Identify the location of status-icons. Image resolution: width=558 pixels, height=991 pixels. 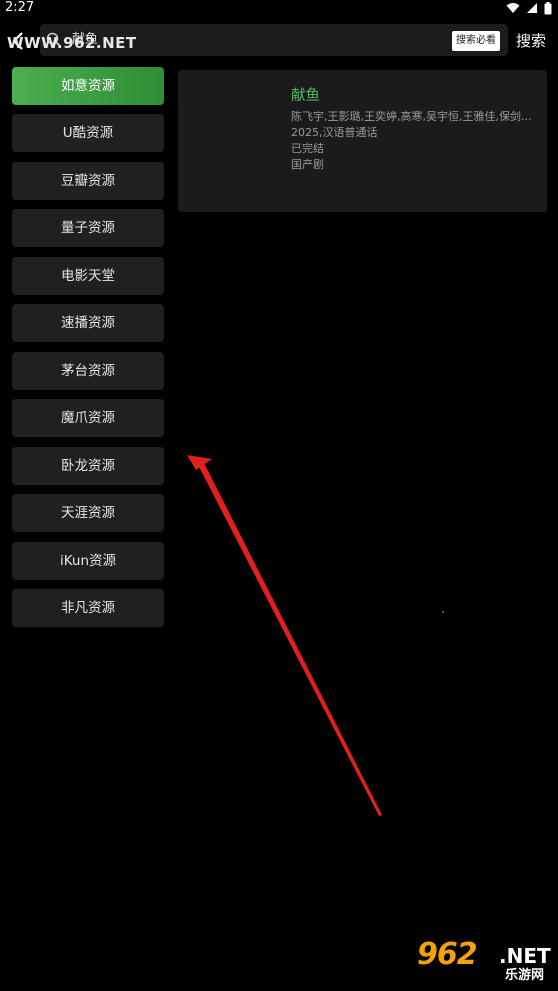
(529, 8).